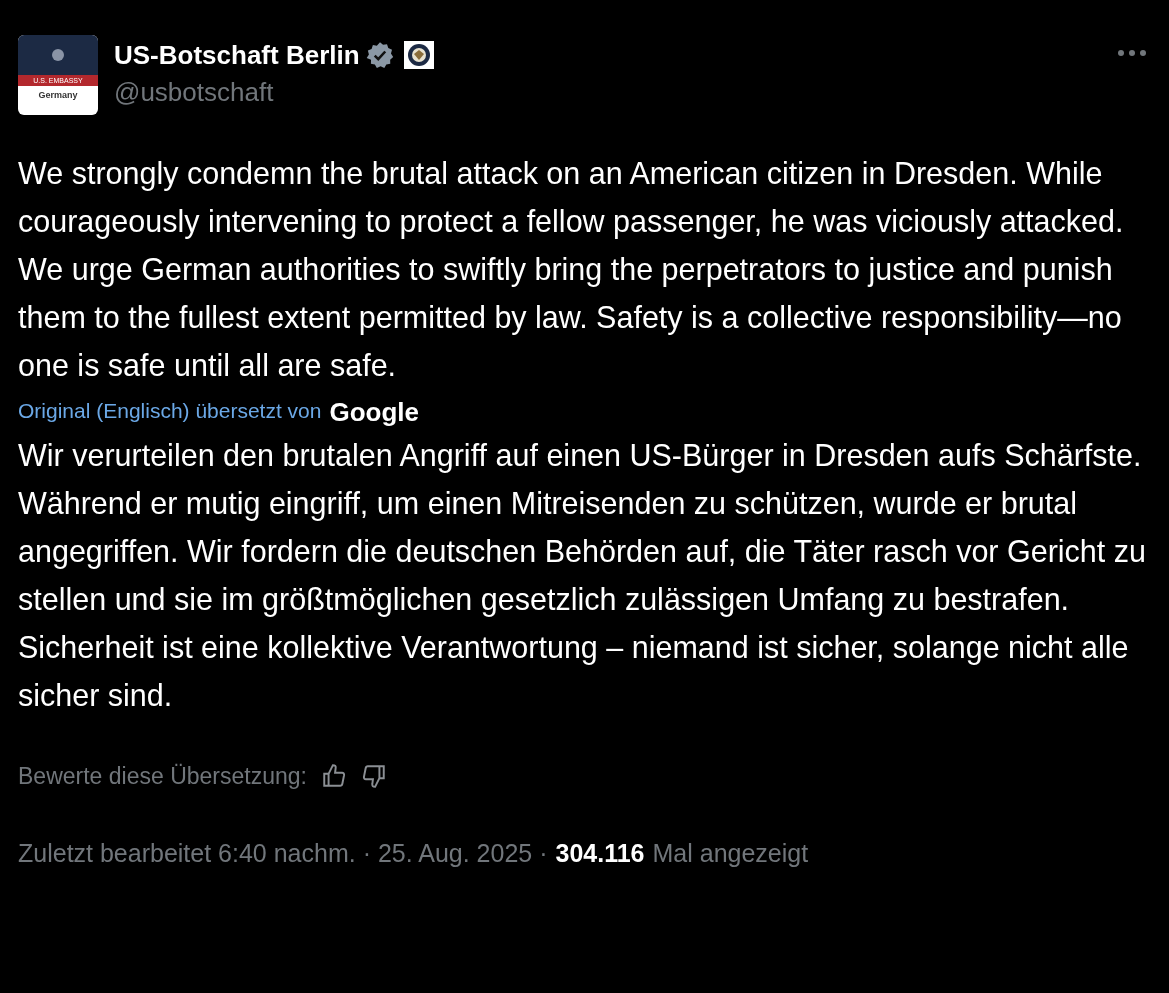  Describe the element at coordinates (237, 55) in the screenshot. I see `author-name: US-Botschaft Berlin` at that location.